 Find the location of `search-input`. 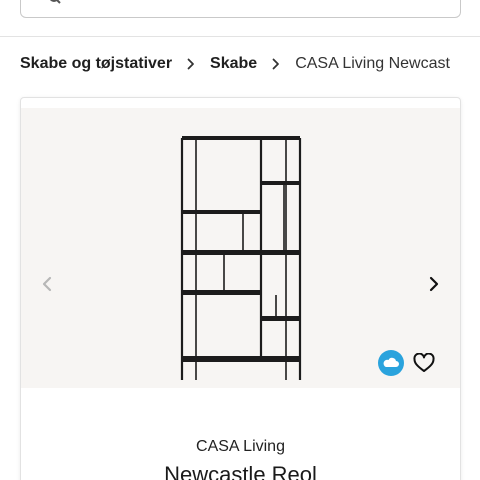

search-input is located at coordinates (240, 9).